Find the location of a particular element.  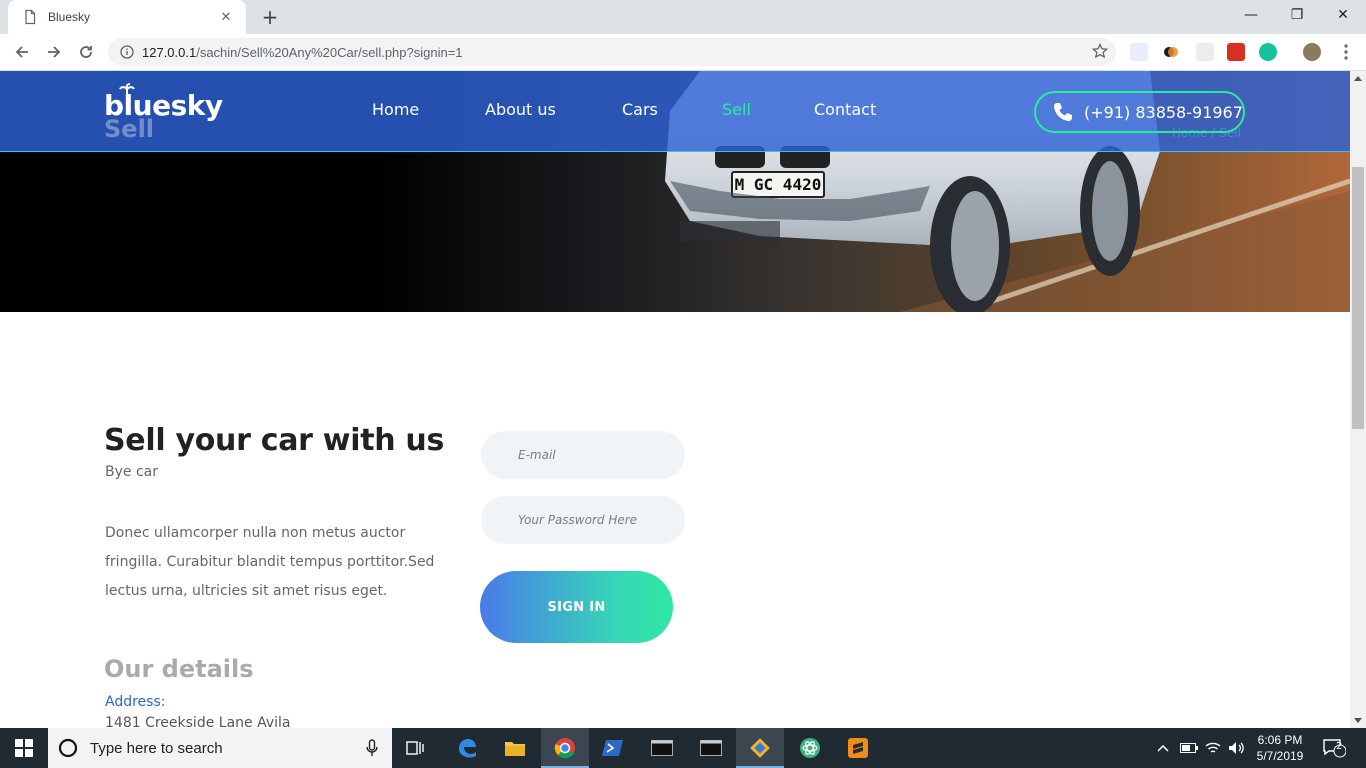

taskbar-search: Type here to search is located at coordinates (220, 748).